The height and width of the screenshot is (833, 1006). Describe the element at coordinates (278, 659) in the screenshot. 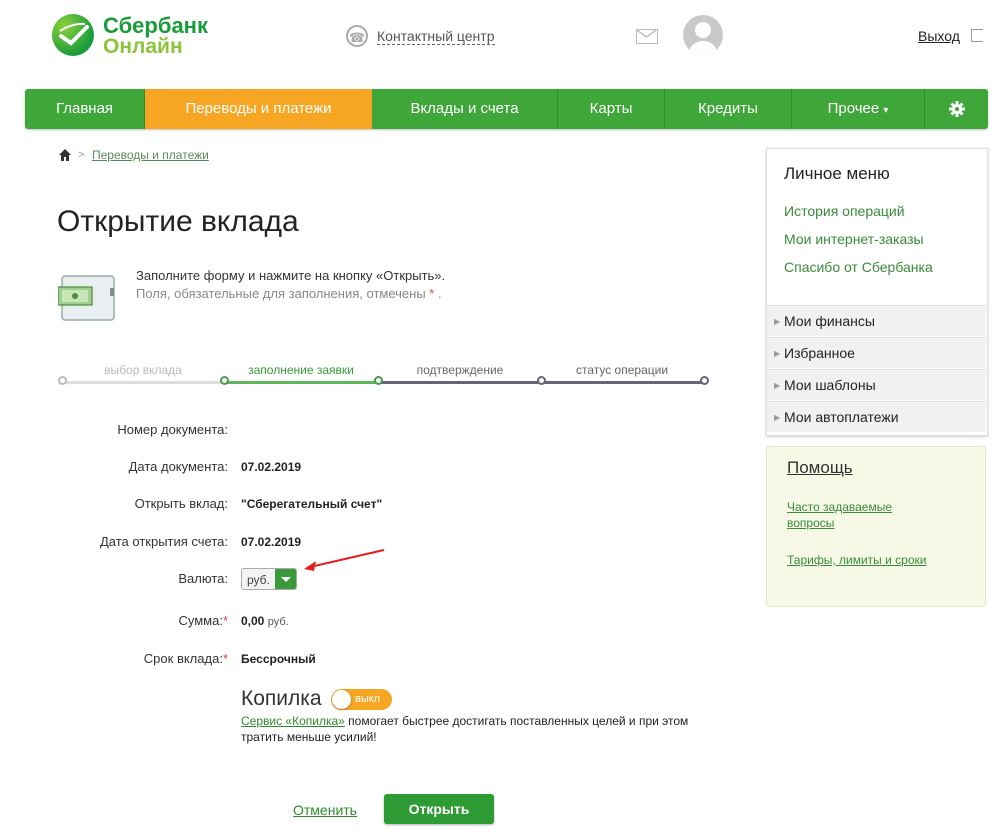

I see `term-value: Бессрочный` at that location.